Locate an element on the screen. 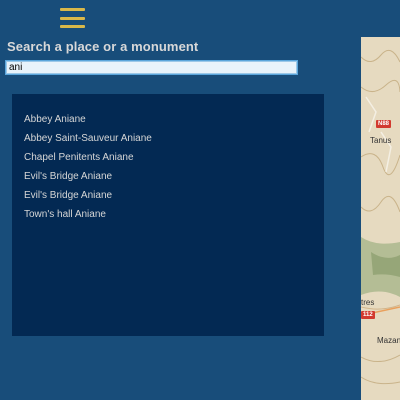  result-item-evils-bridge-aniane: Evil's Bridge Aniane is located at coordinates (68, 176).